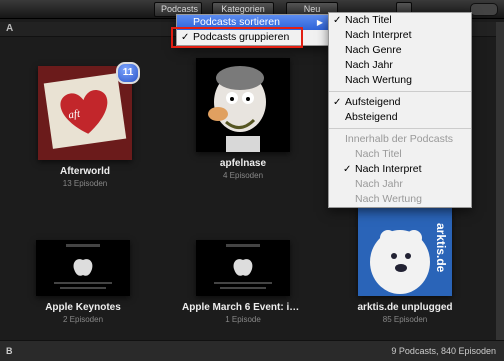 The height and width of the screenshot is (361, 504). I want to click on cartoon-face-icon, so click(243, 105).